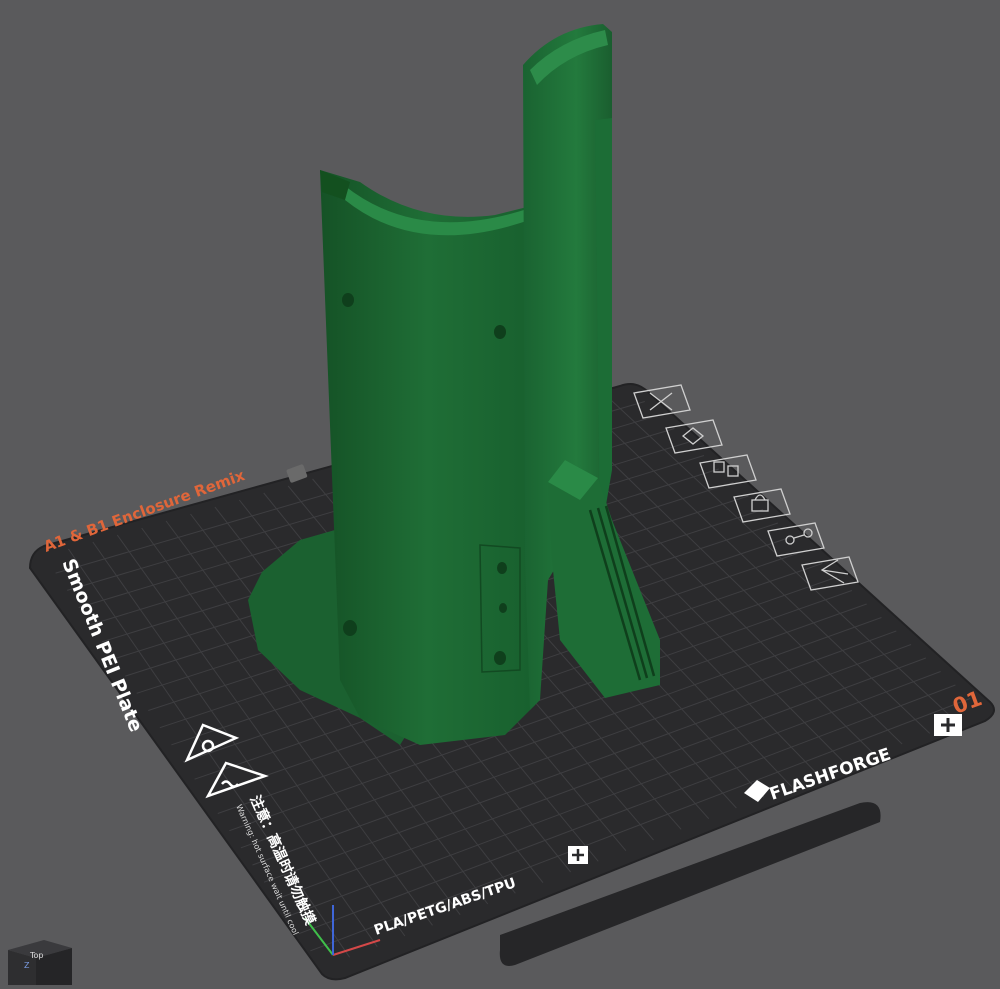 The image size is (1000, 989). Describe the element at coordinates (36, 955) in the screenshot. I see `view-cube-face-label: Top` at that location.